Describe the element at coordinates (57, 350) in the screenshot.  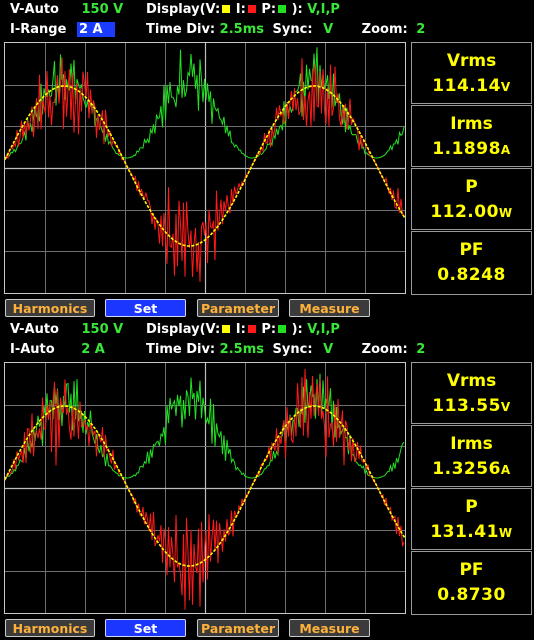
I see `current-range: I-Auto 2 A` at that location.